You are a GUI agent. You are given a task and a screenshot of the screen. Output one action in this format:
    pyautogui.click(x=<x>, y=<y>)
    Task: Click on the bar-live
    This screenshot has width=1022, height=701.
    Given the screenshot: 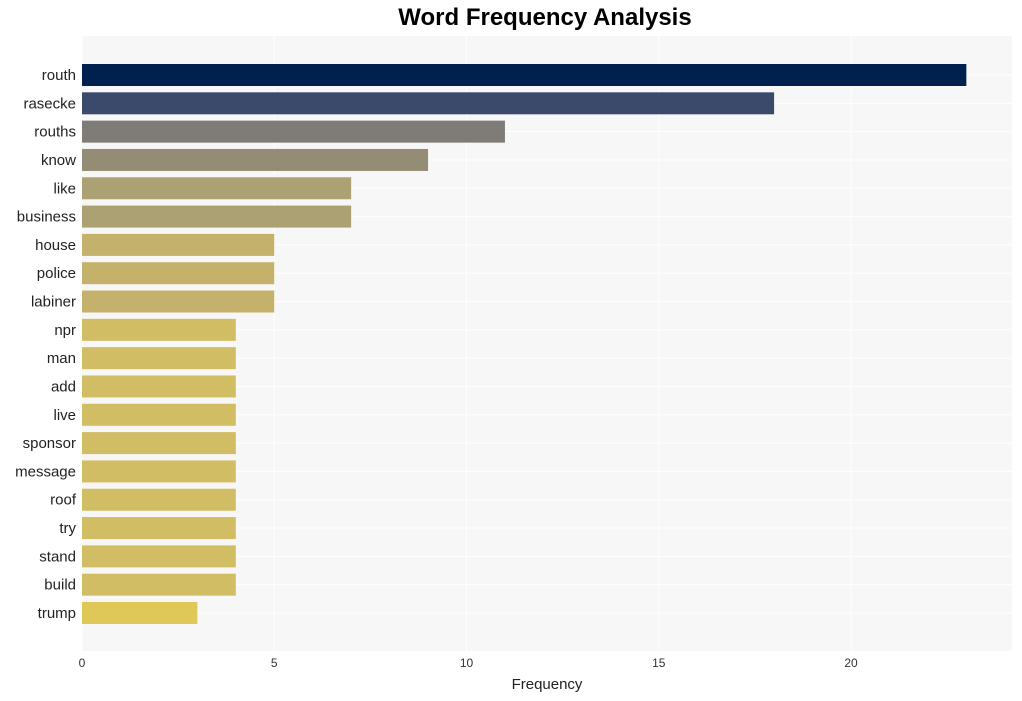 What is the action you would take?
    pyautogui.click(x=159, y=414)
    